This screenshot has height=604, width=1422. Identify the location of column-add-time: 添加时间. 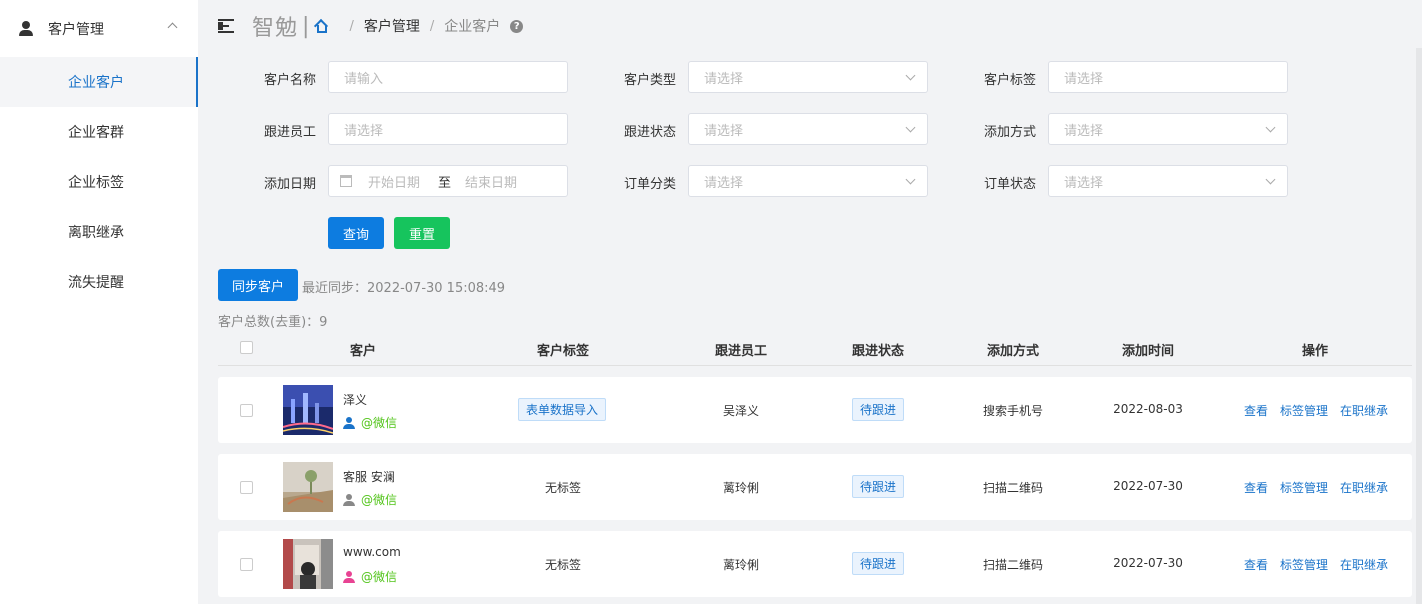
(1147, 351).